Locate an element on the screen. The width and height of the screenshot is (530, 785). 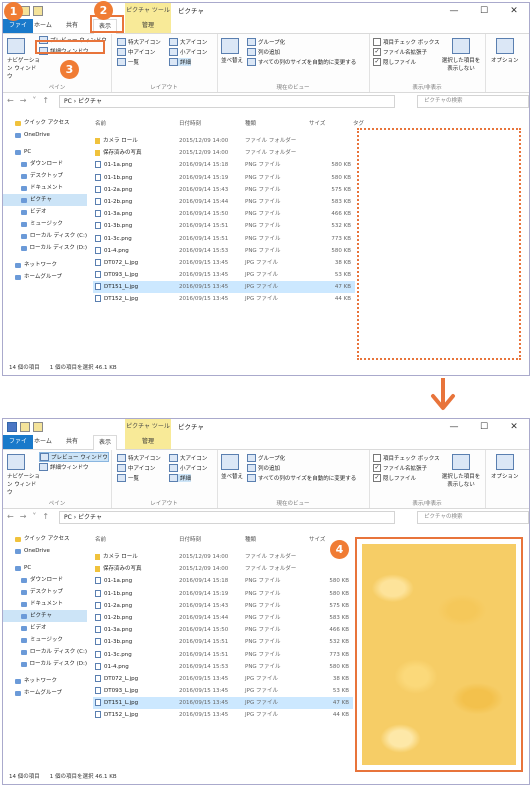
folder-icon is located at coordinates (38, 427).